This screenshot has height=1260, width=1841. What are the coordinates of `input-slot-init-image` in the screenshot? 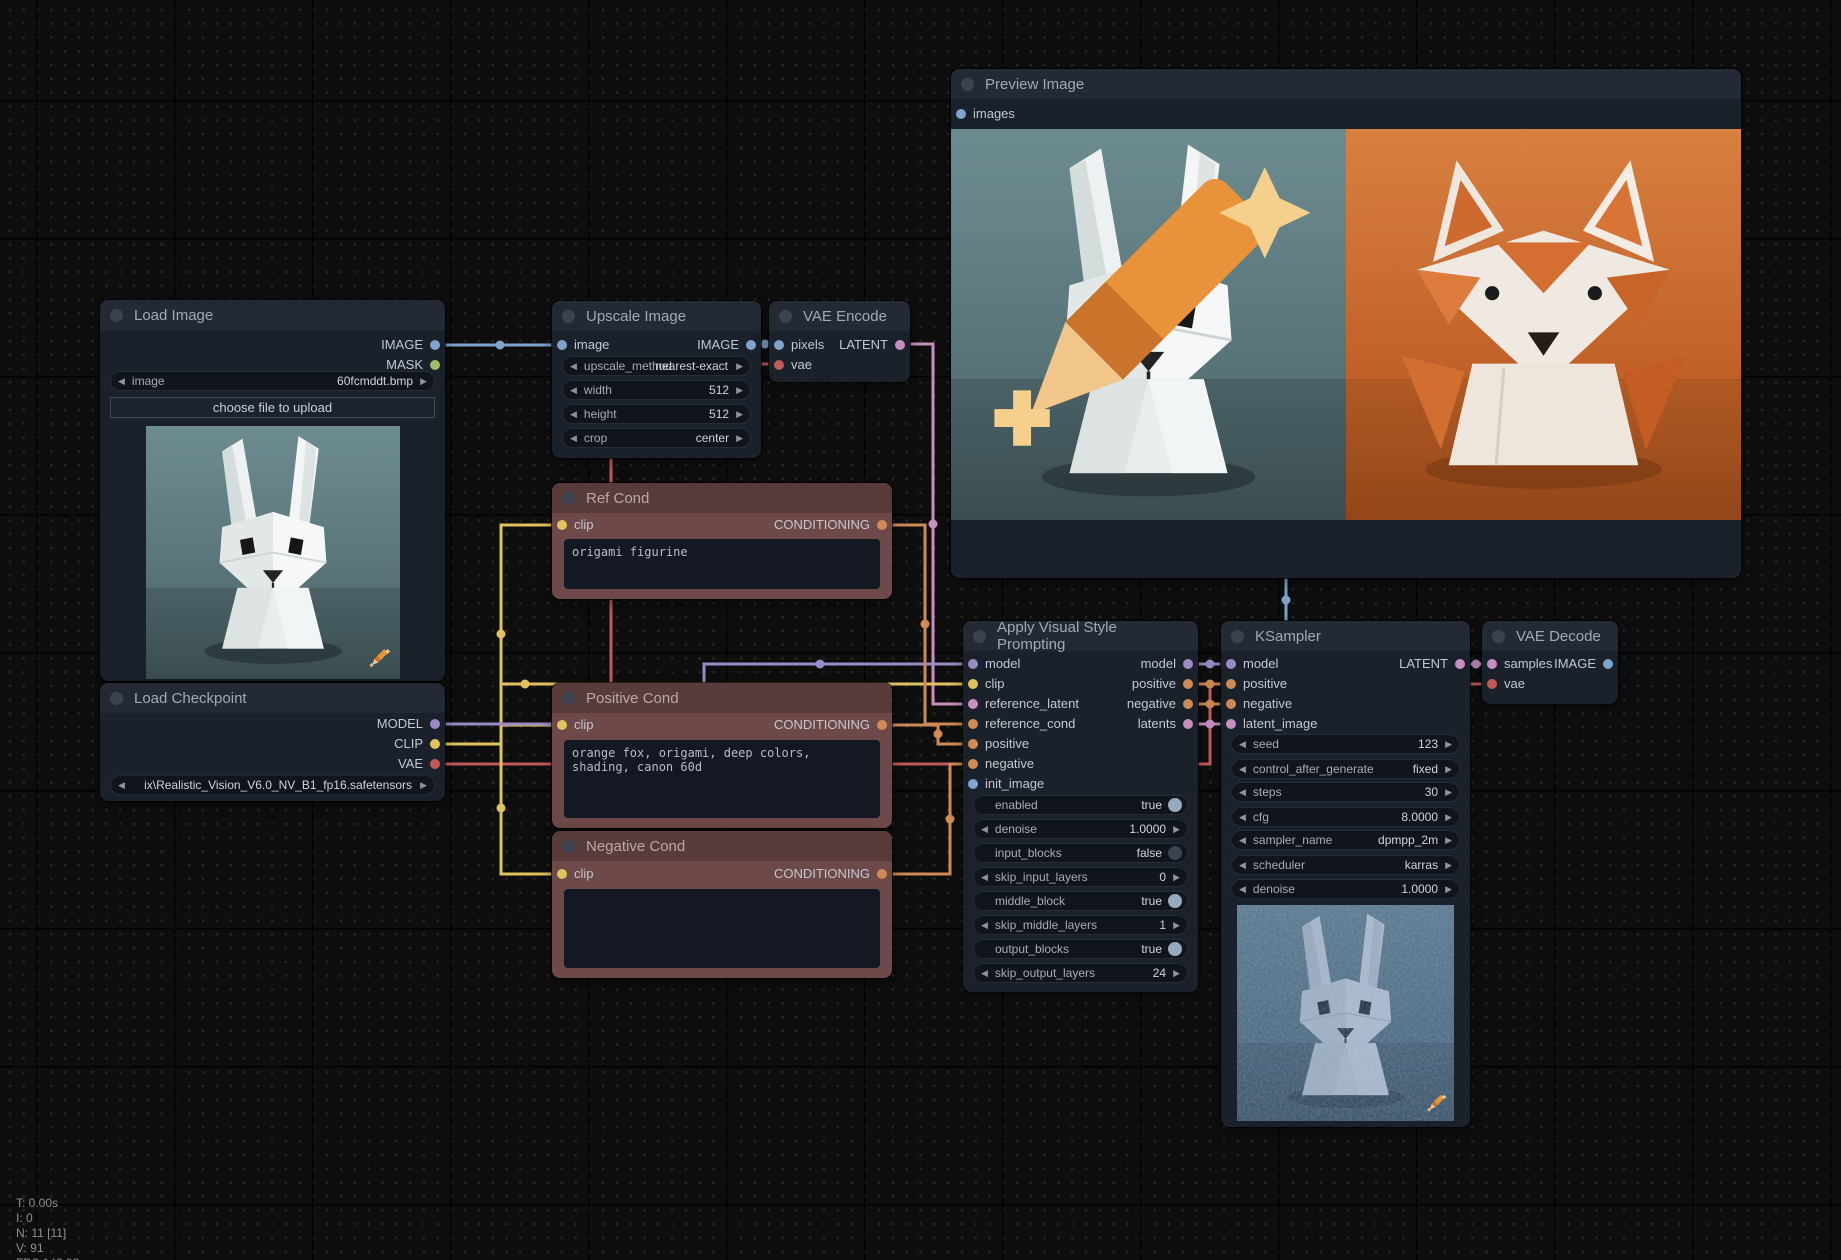 It's located at (973, 784).